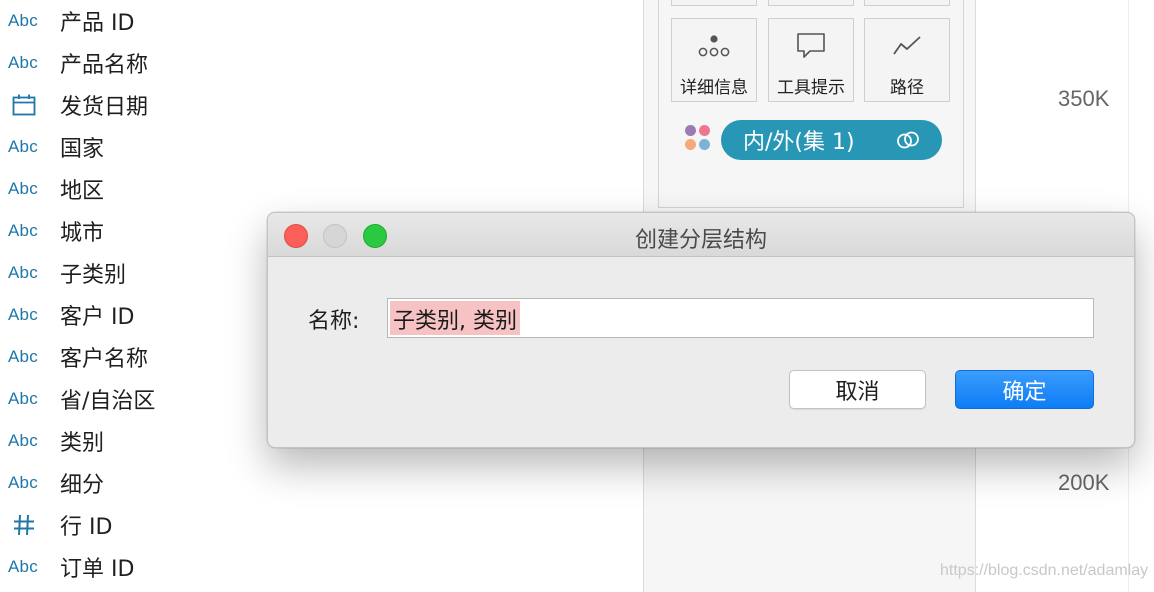 The height and width of the screenshot is (592, 1154). Describe the element at coordinates (799, 142) in the screenshot. I see `pill-label: 内/外(集 1)` at that location.